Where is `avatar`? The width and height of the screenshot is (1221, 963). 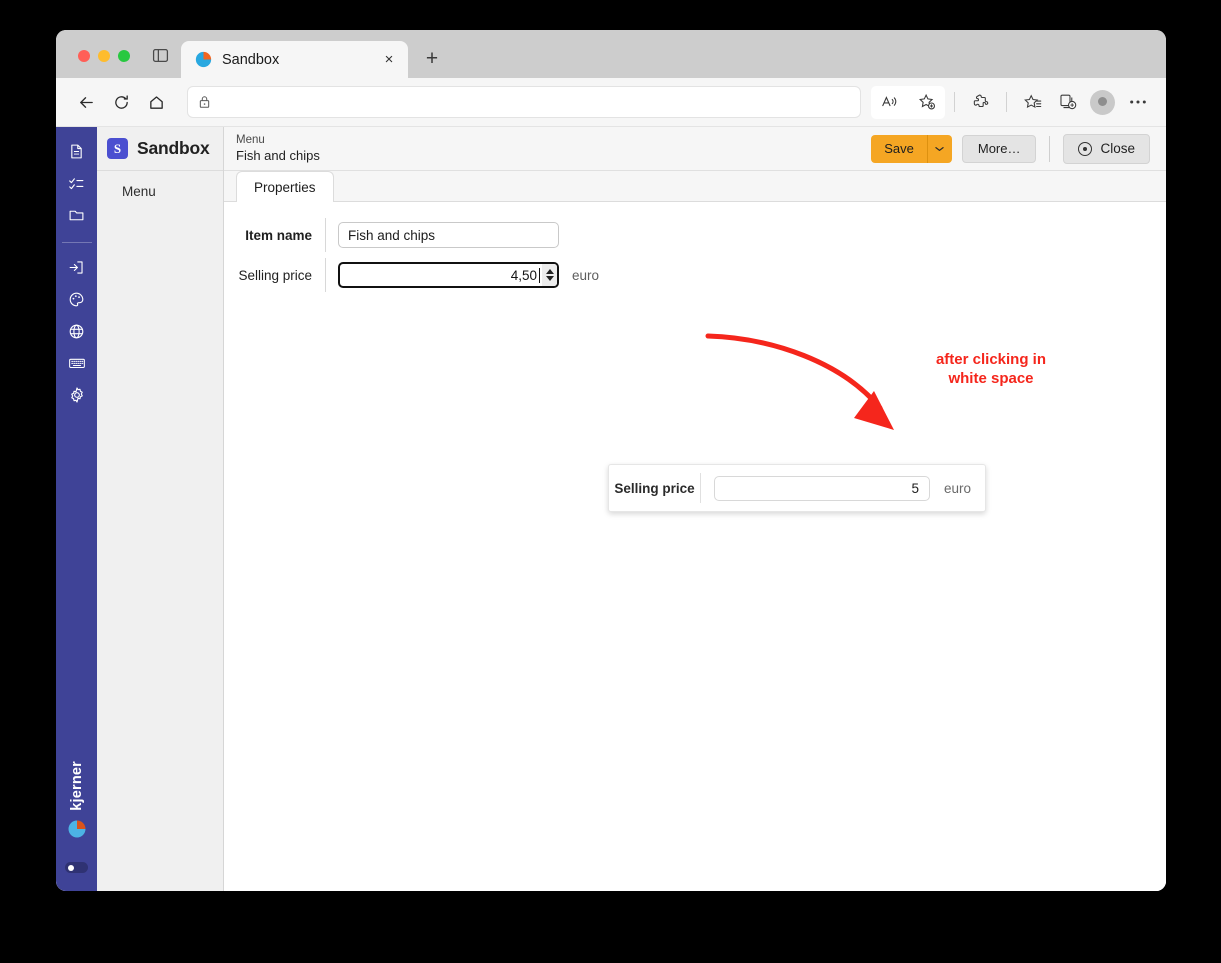
avatar is located at coordinates (1102, 490).